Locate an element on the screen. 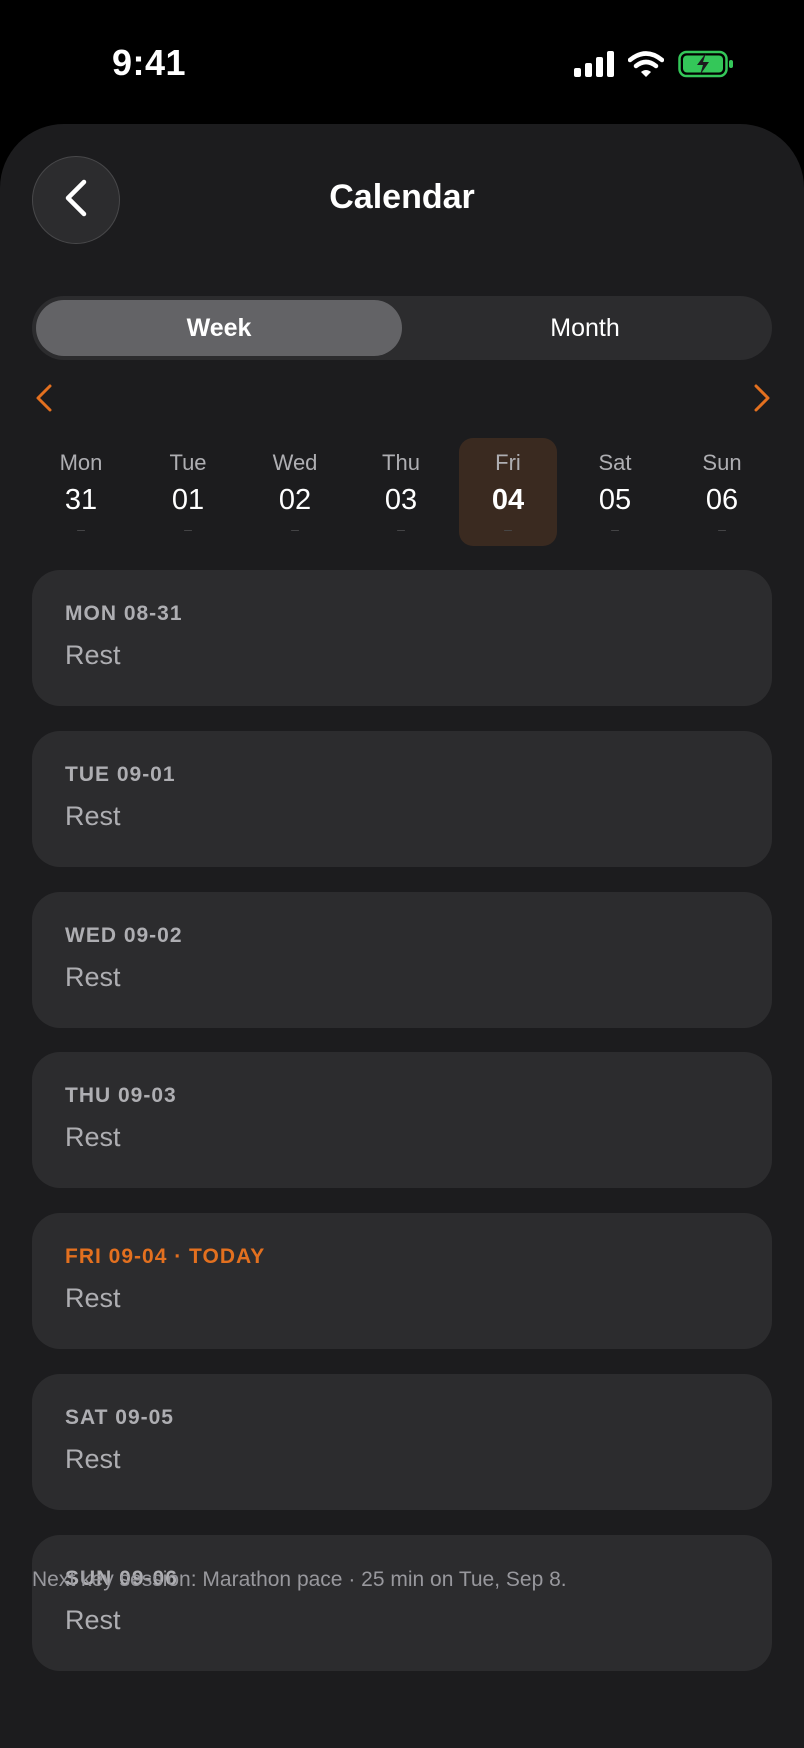 The width and height of the screenshot is (804, 1748). day-sat: Sat 05 – is located at coordinates (615, 492).